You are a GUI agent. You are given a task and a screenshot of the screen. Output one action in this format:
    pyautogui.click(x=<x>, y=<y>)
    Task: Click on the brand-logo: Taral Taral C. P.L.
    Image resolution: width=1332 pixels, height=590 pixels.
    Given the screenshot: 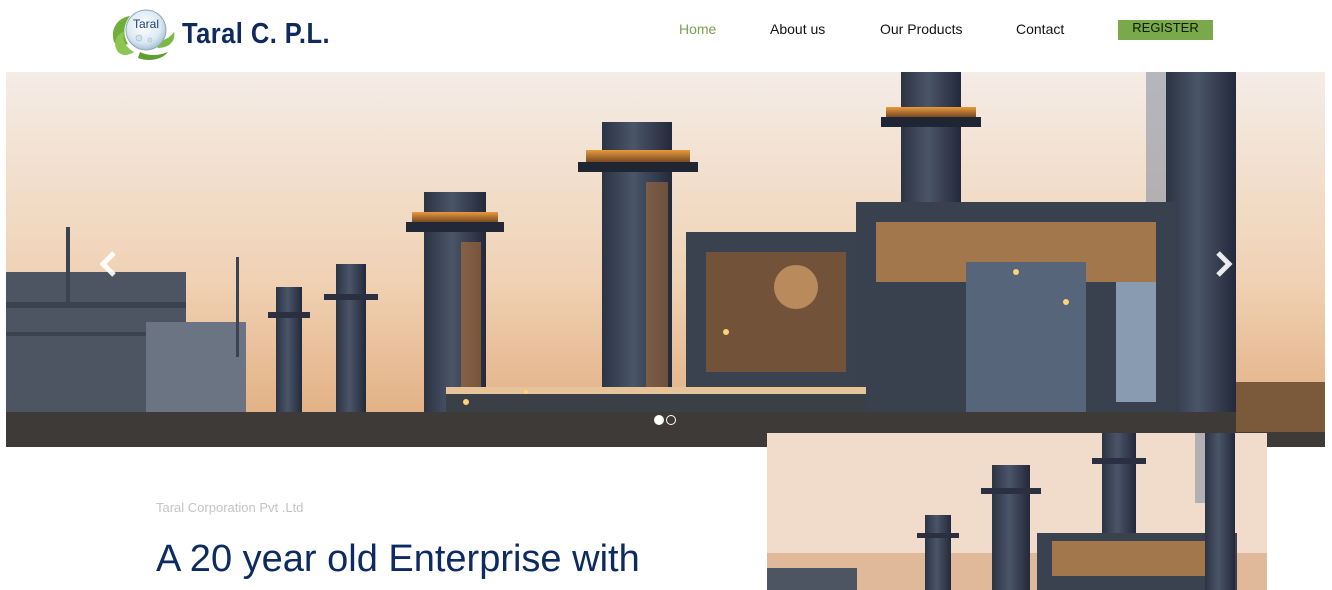 What is the action you would take?
    pyautogui.click(x=229, y=34)
    